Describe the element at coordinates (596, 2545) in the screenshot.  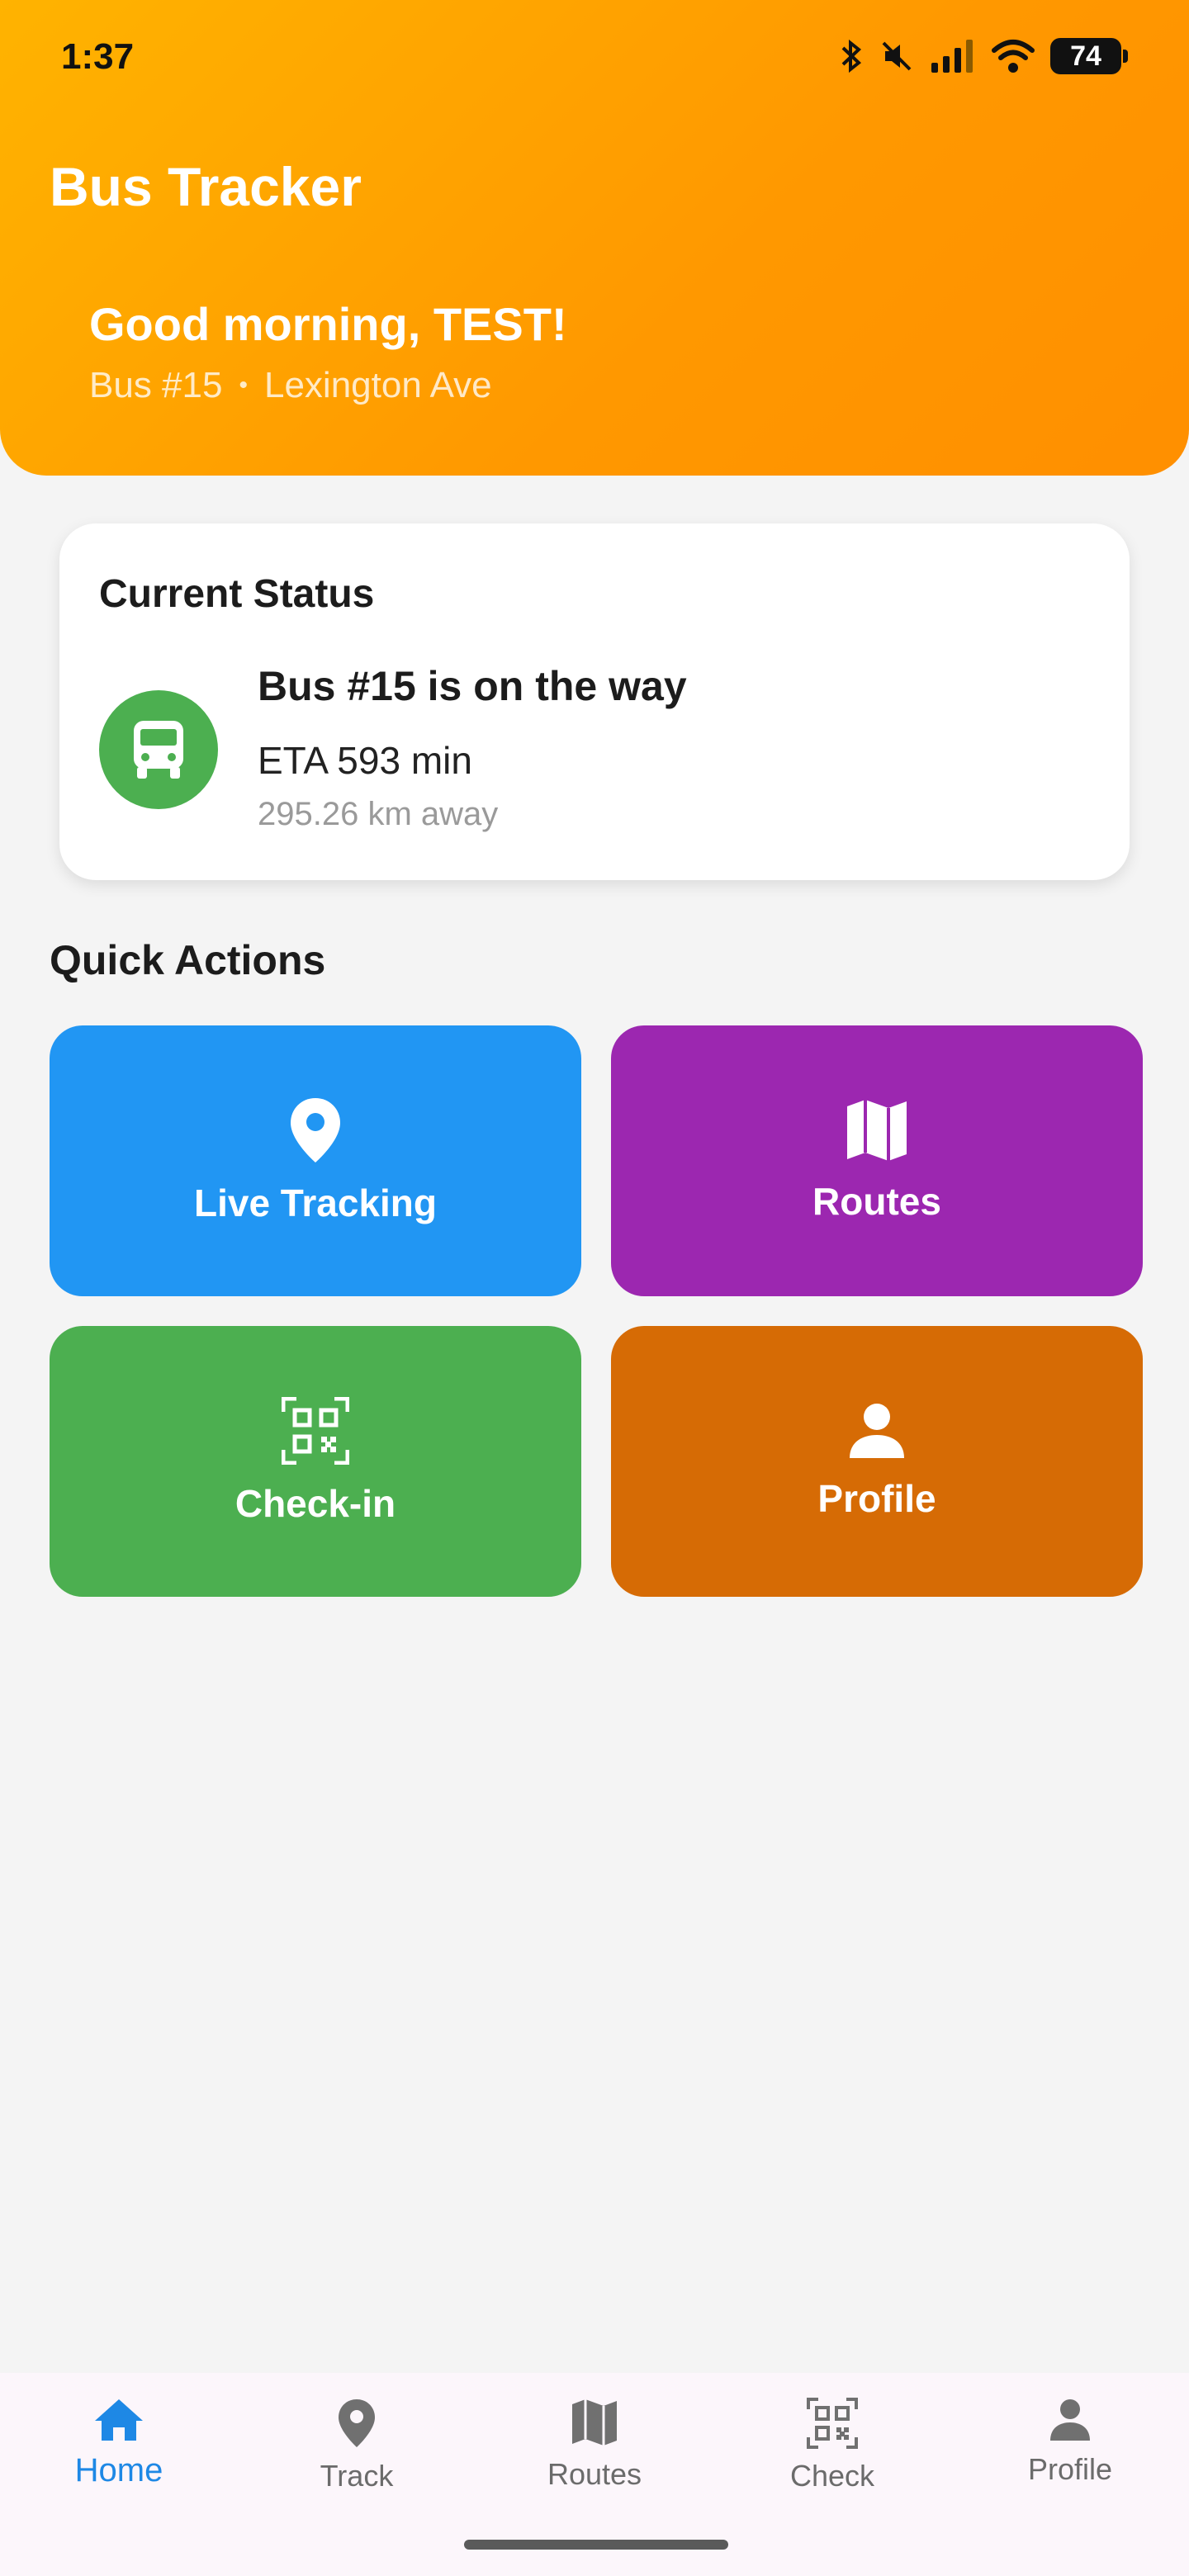
I see `home-indicator` at that location.